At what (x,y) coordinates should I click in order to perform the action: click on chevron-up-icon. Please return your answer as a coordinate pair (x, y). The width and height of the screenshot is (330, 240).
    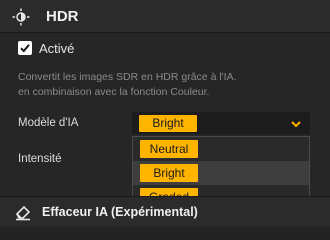
    Looking at the image, I should click on (296, 123).